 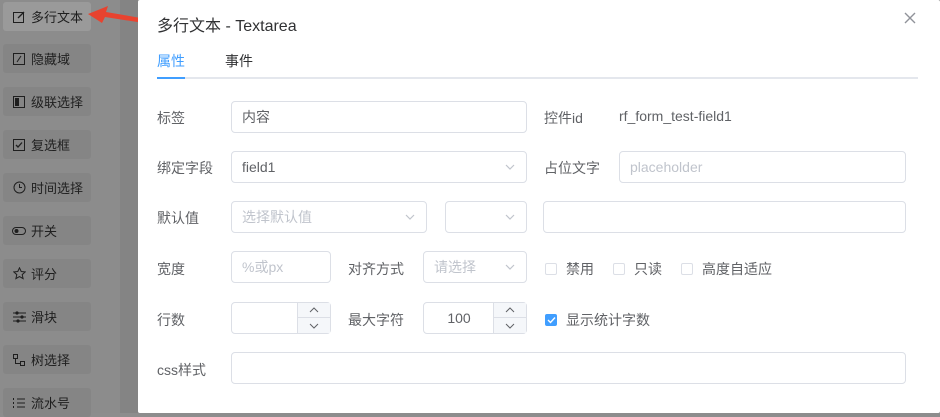 I want to click on control-id-label: 控件id, so click(x=563, y=118).